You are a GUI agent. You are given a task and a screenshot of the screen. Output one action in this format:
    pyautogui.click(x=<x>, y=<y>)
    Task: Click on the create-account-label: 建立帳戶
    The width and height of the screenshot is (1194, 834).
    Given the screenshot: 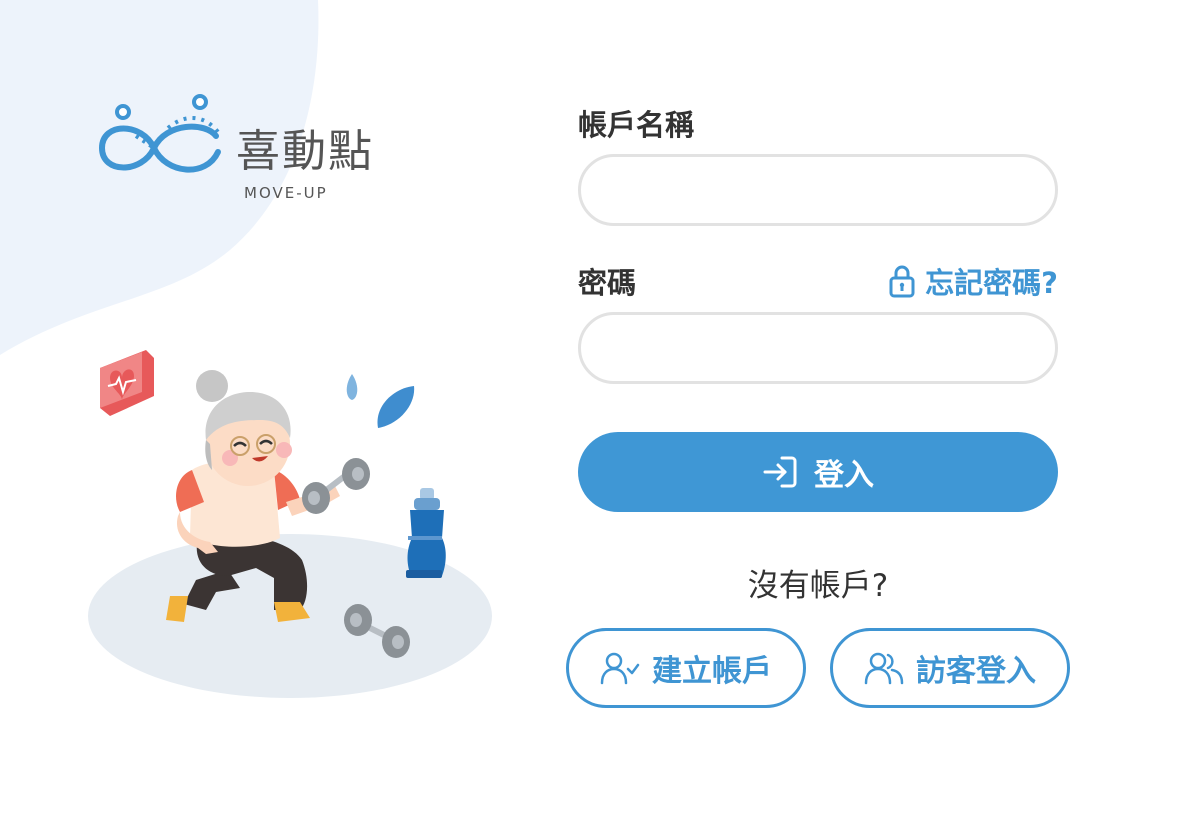 What is the action you would take?
    pyautogui.click(x=712, y=671)
    